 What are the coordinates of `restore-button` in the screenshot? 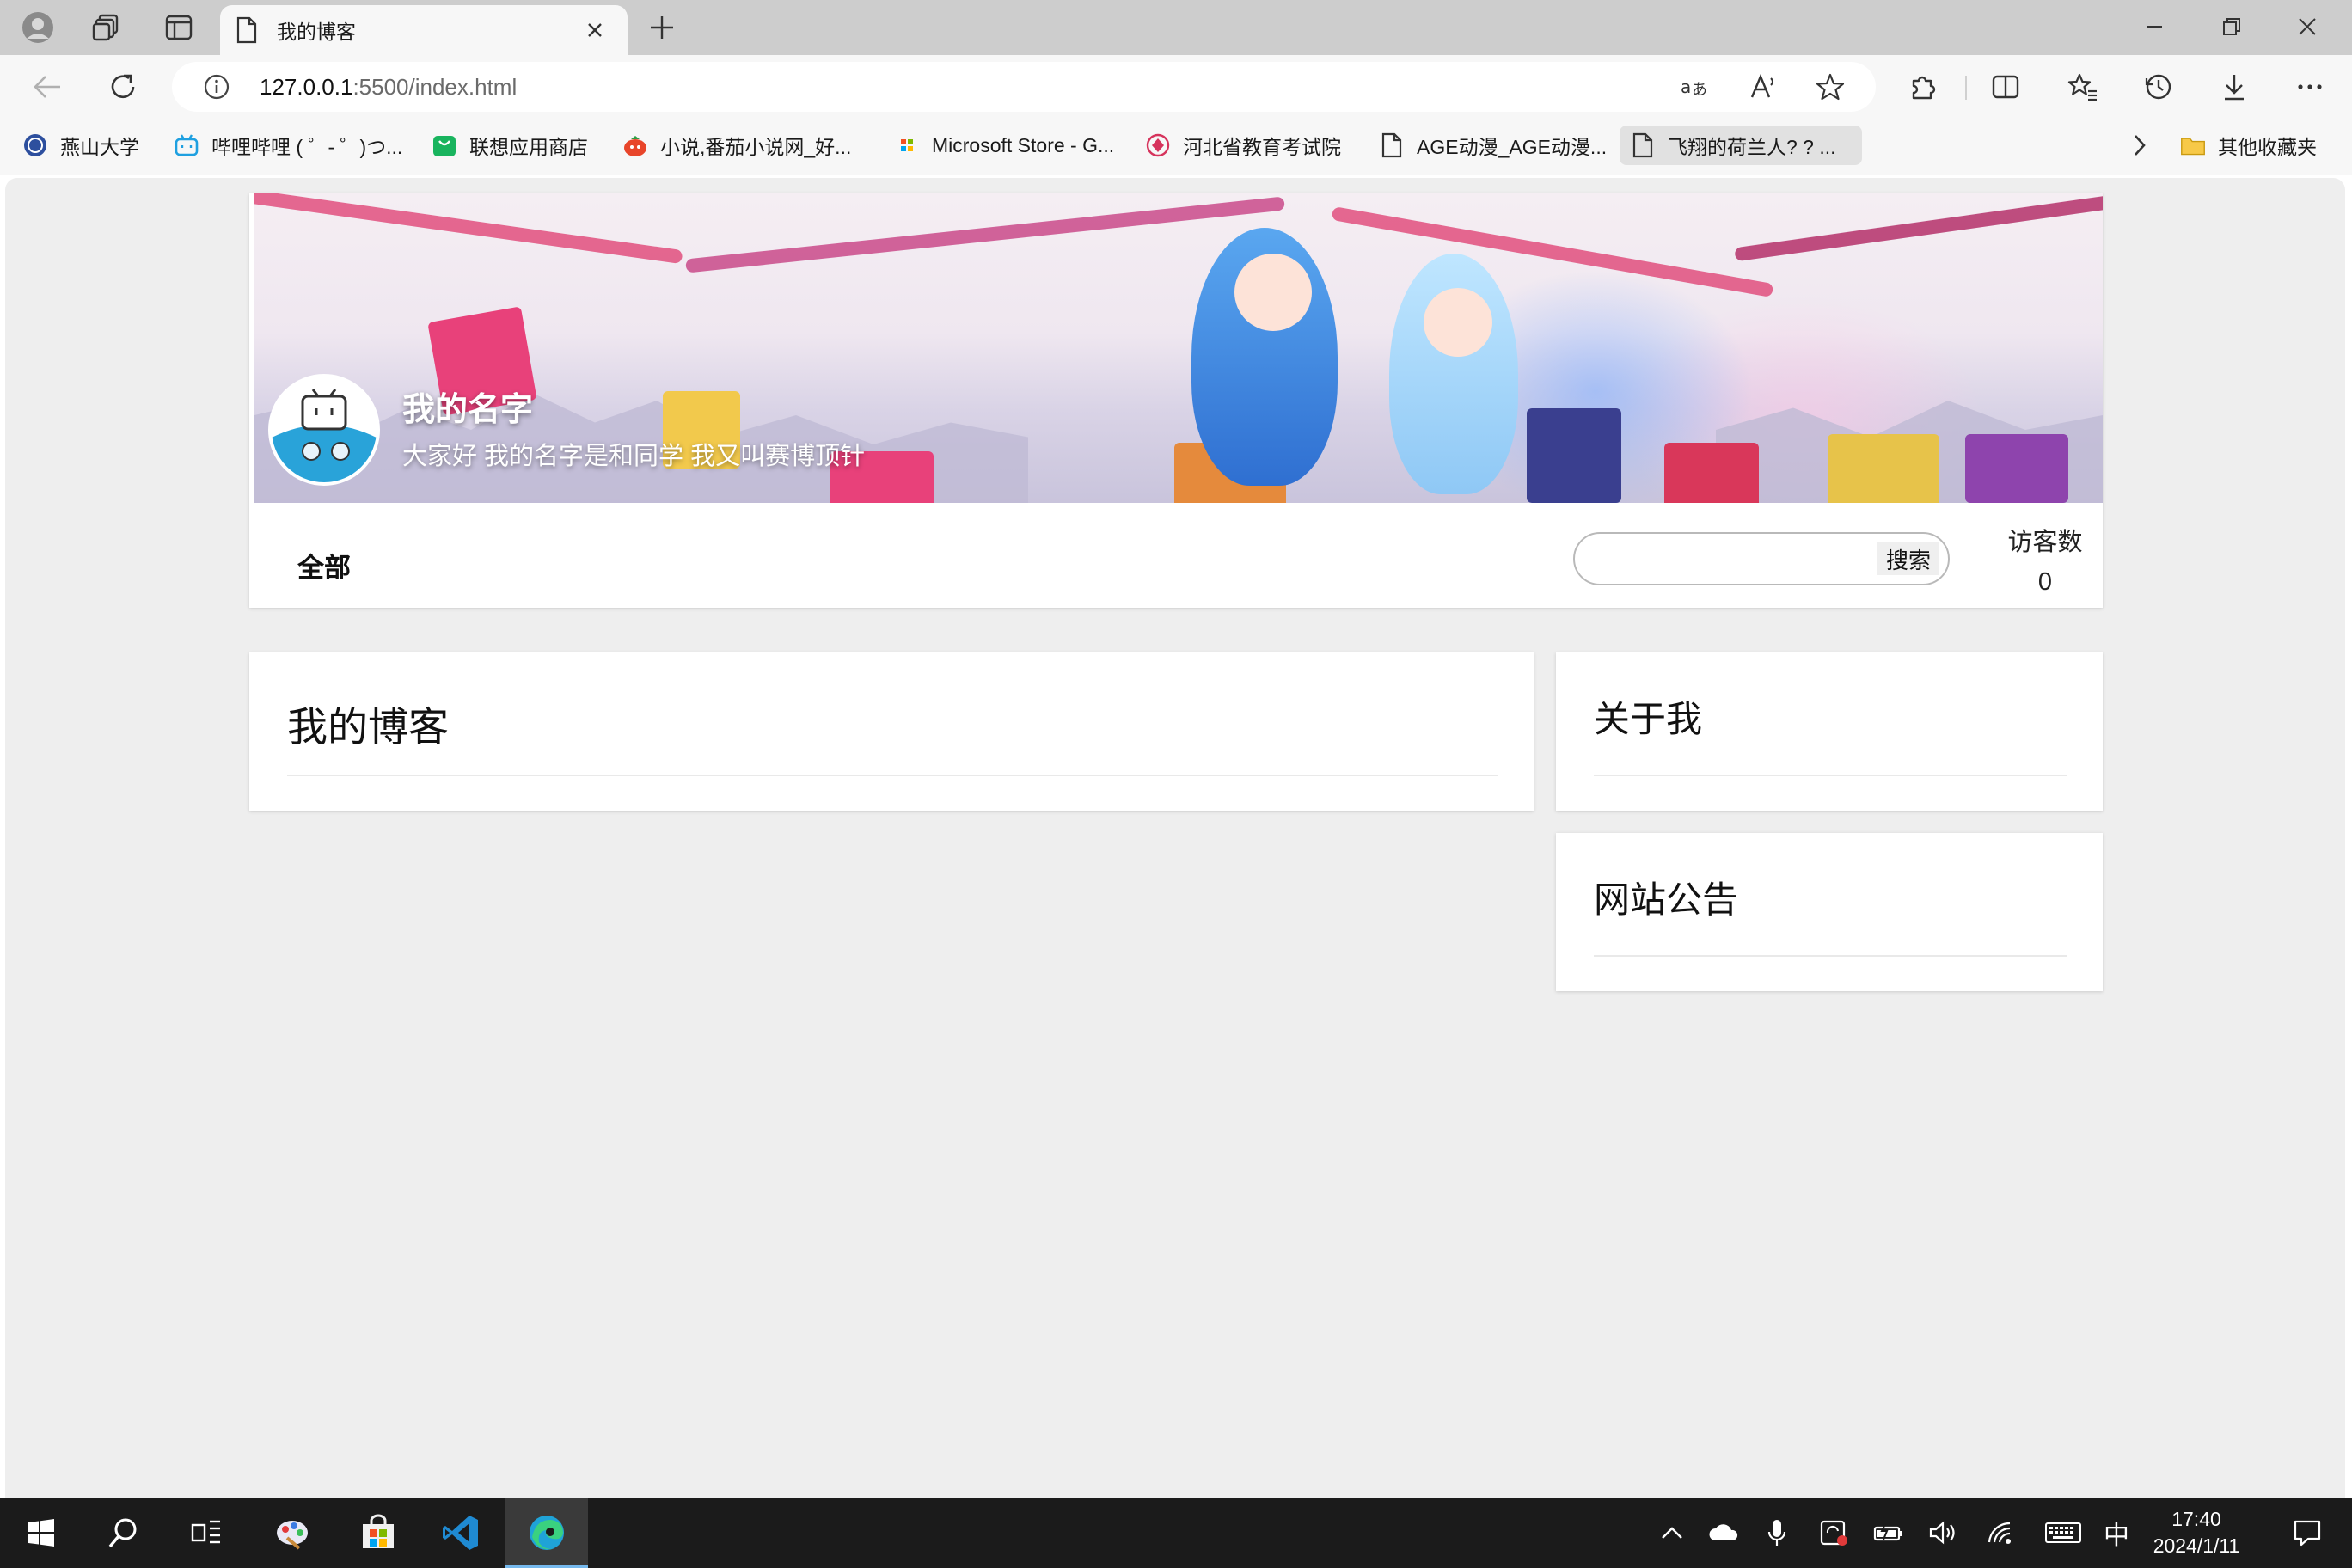 It's located at (2231, 26).